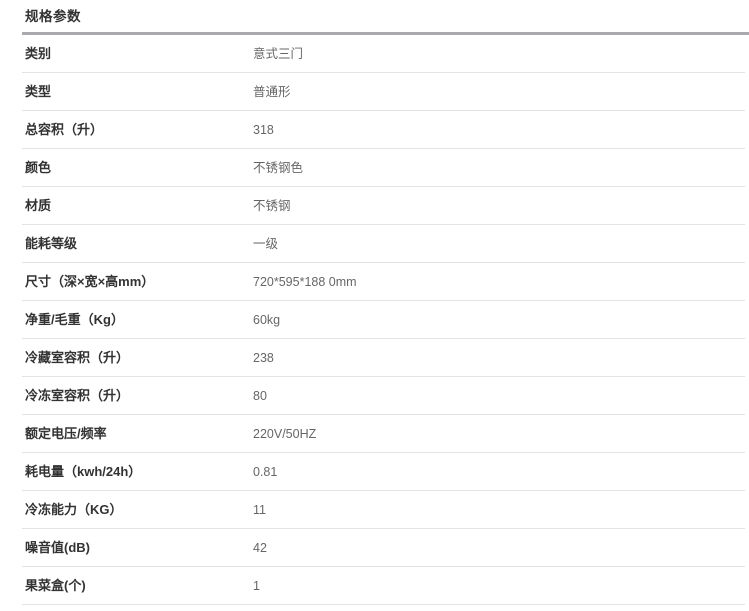 This screenshot has height=611, width=749. I want to click on table-row-content: 冷冻室容积（升） 80, so click(383, 395).